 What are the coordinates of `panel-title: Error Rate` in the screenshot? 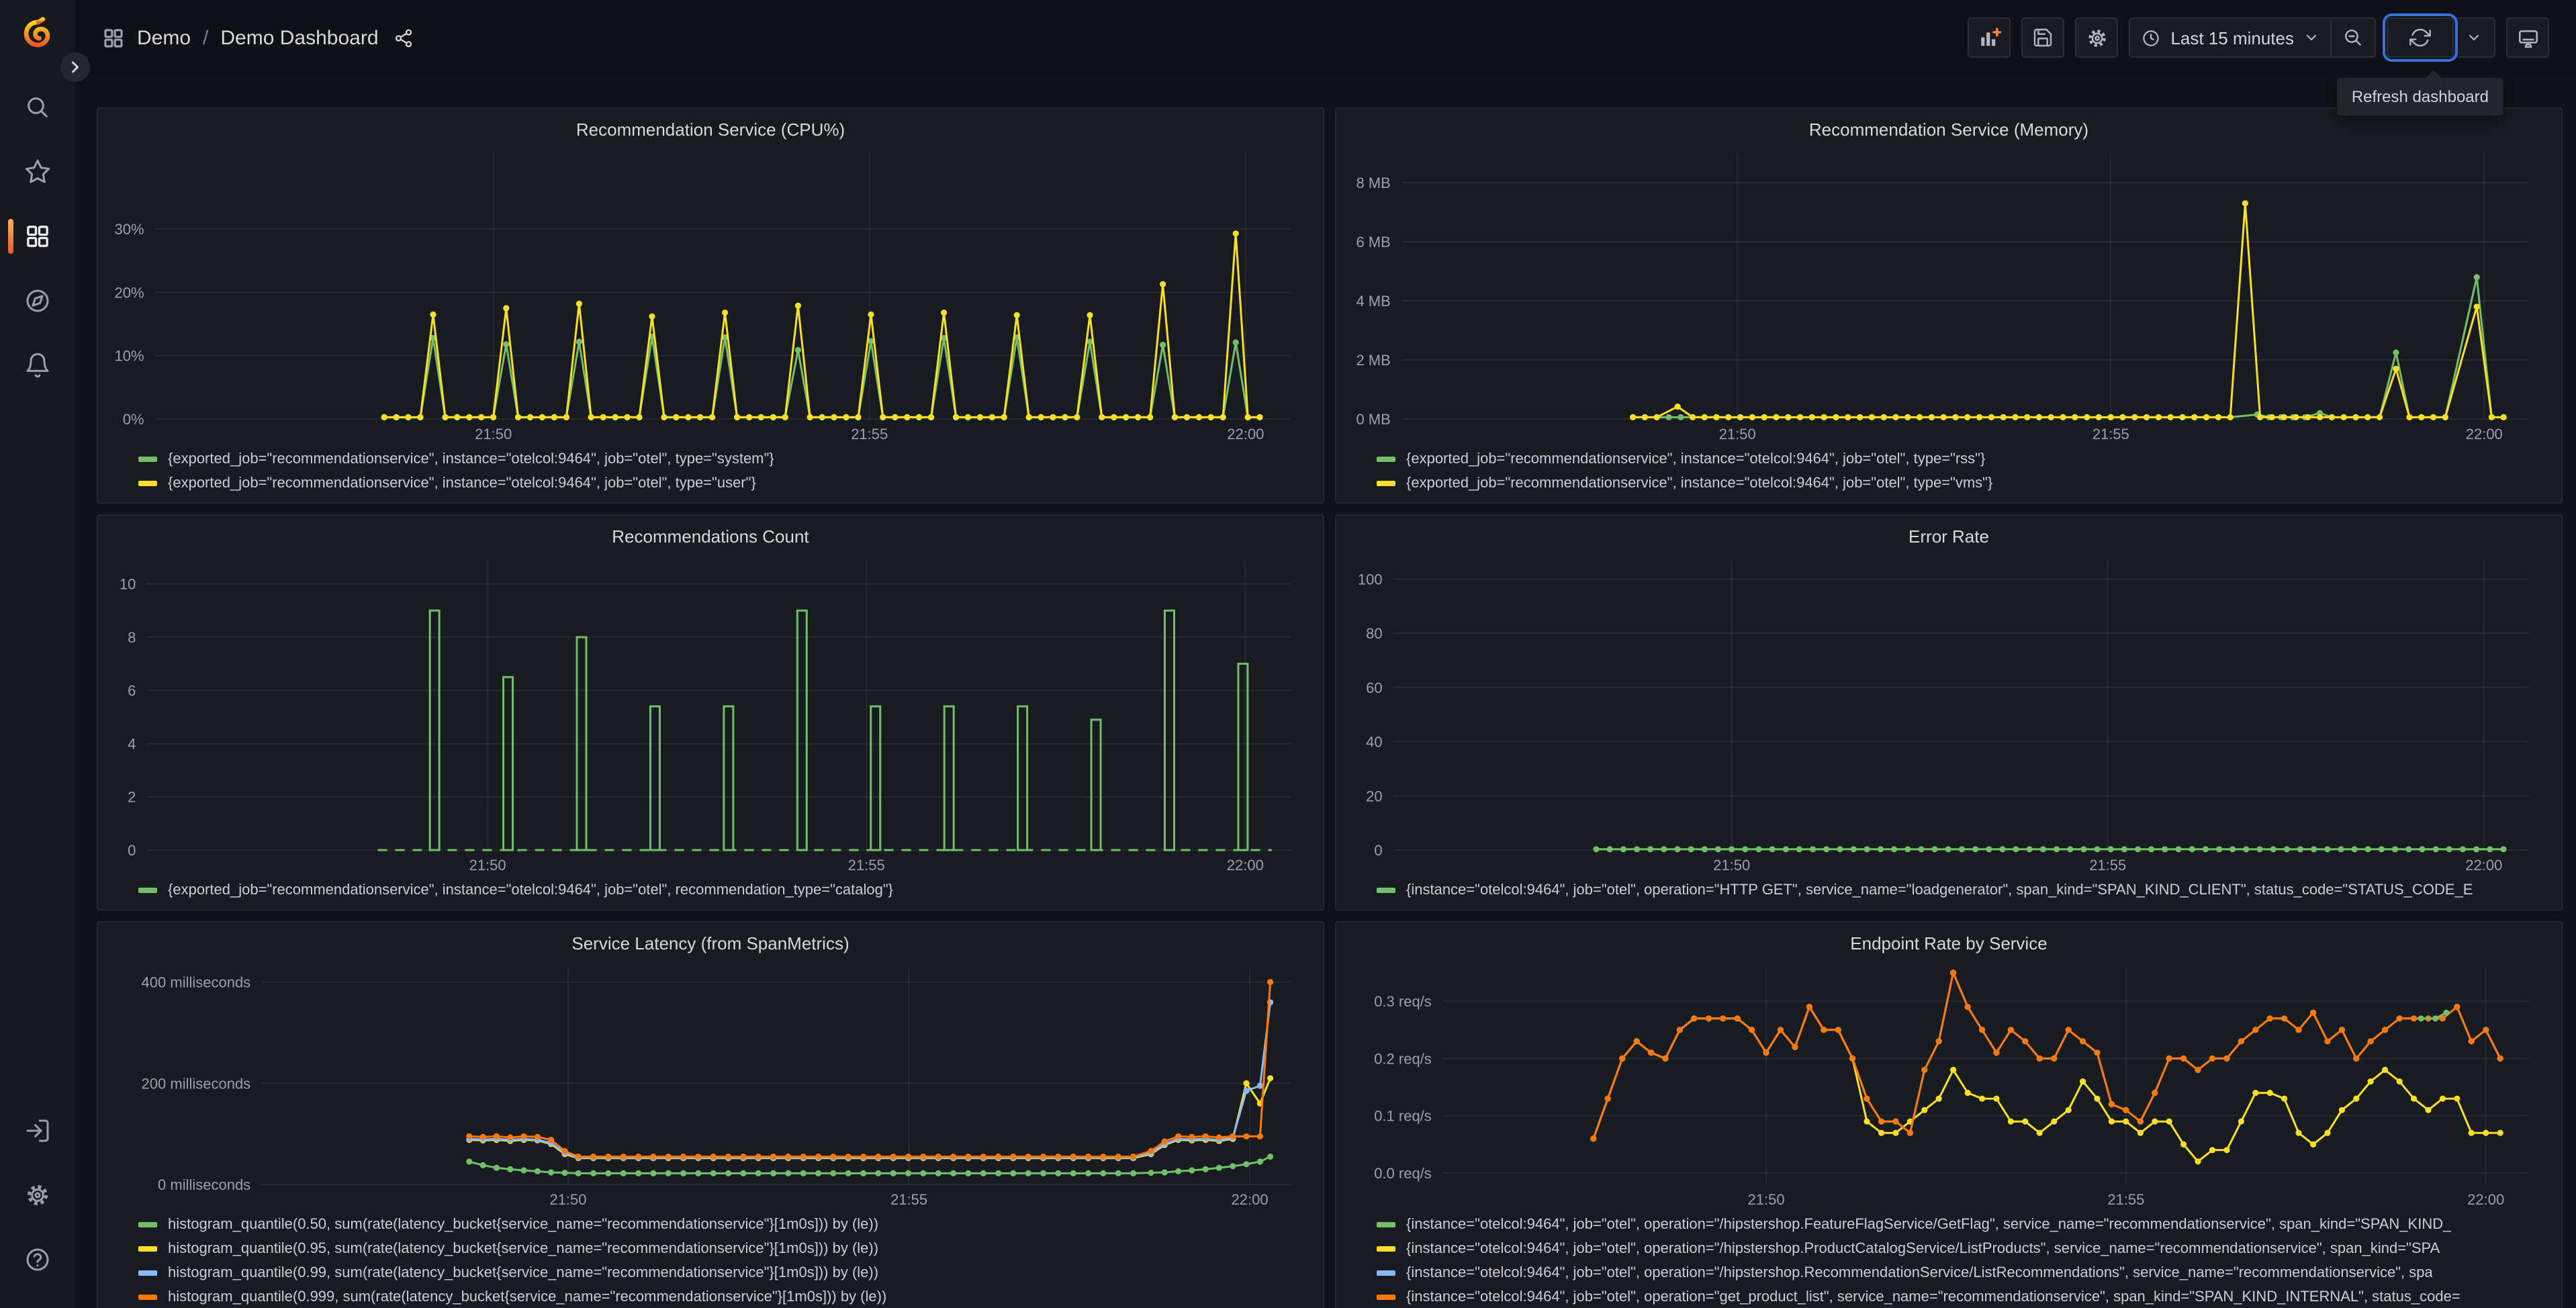 It's located at (1949, 535).